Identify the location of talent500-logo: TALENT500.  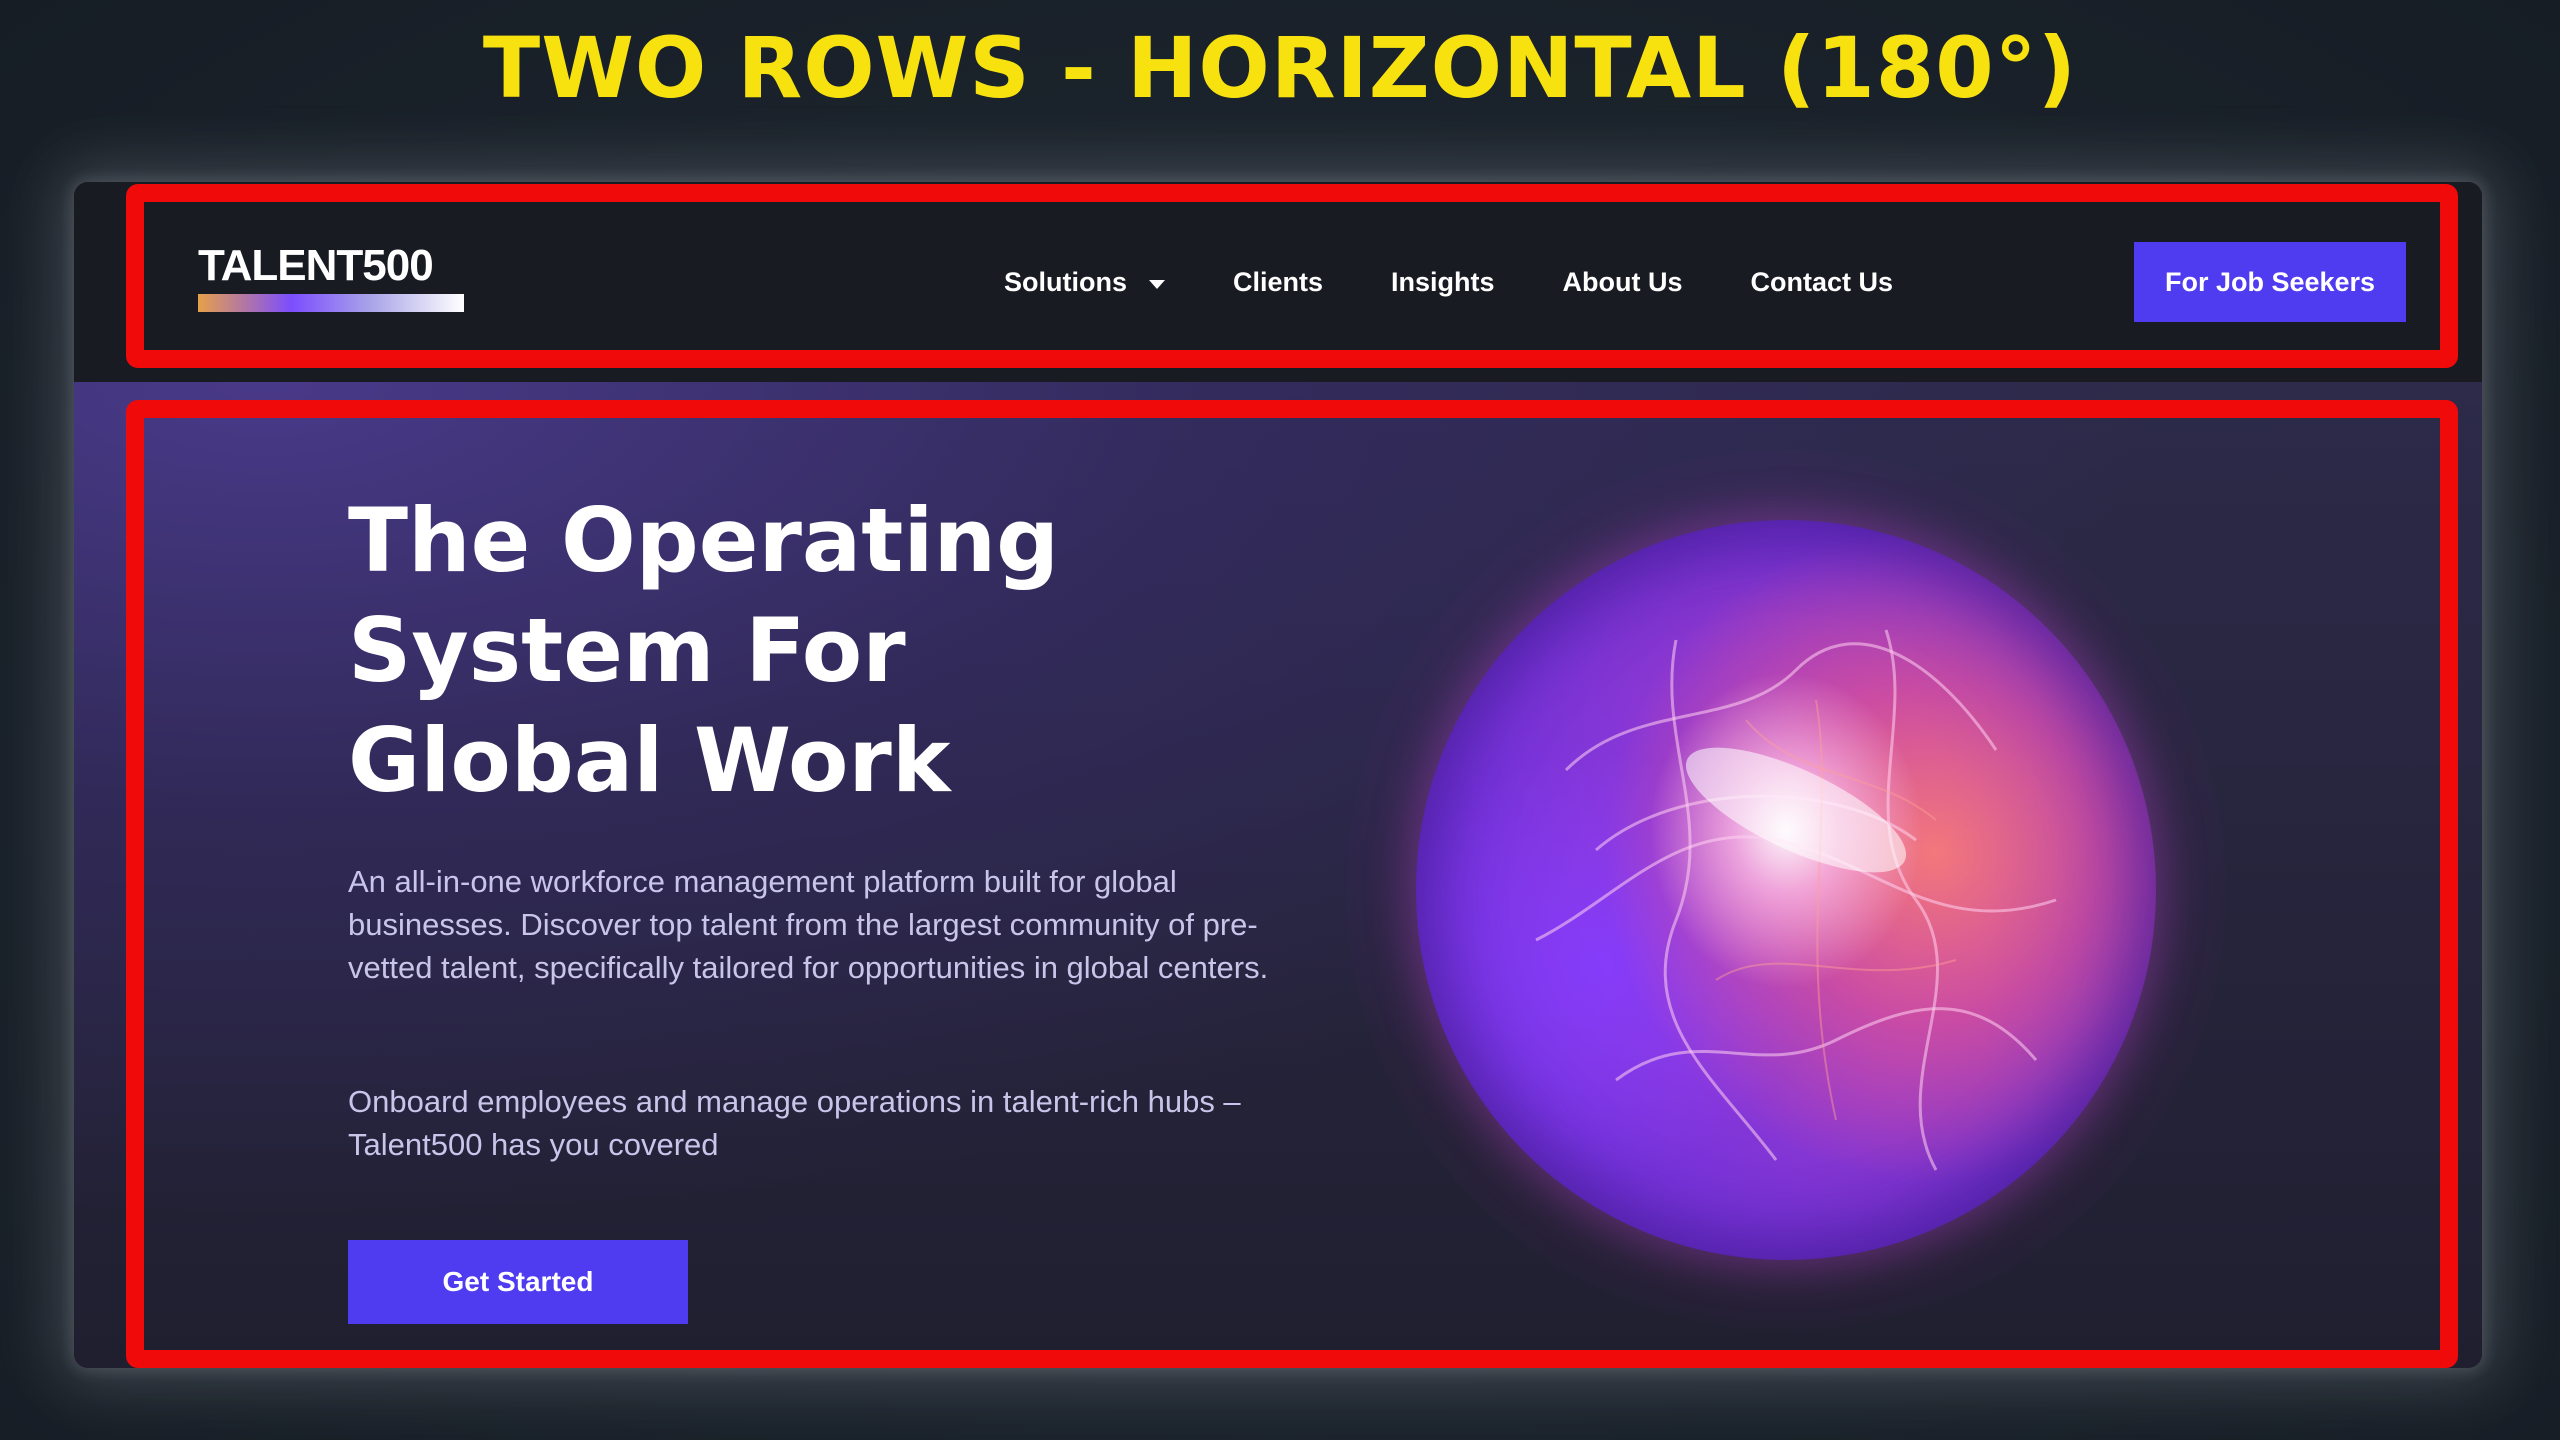
(331, 278).